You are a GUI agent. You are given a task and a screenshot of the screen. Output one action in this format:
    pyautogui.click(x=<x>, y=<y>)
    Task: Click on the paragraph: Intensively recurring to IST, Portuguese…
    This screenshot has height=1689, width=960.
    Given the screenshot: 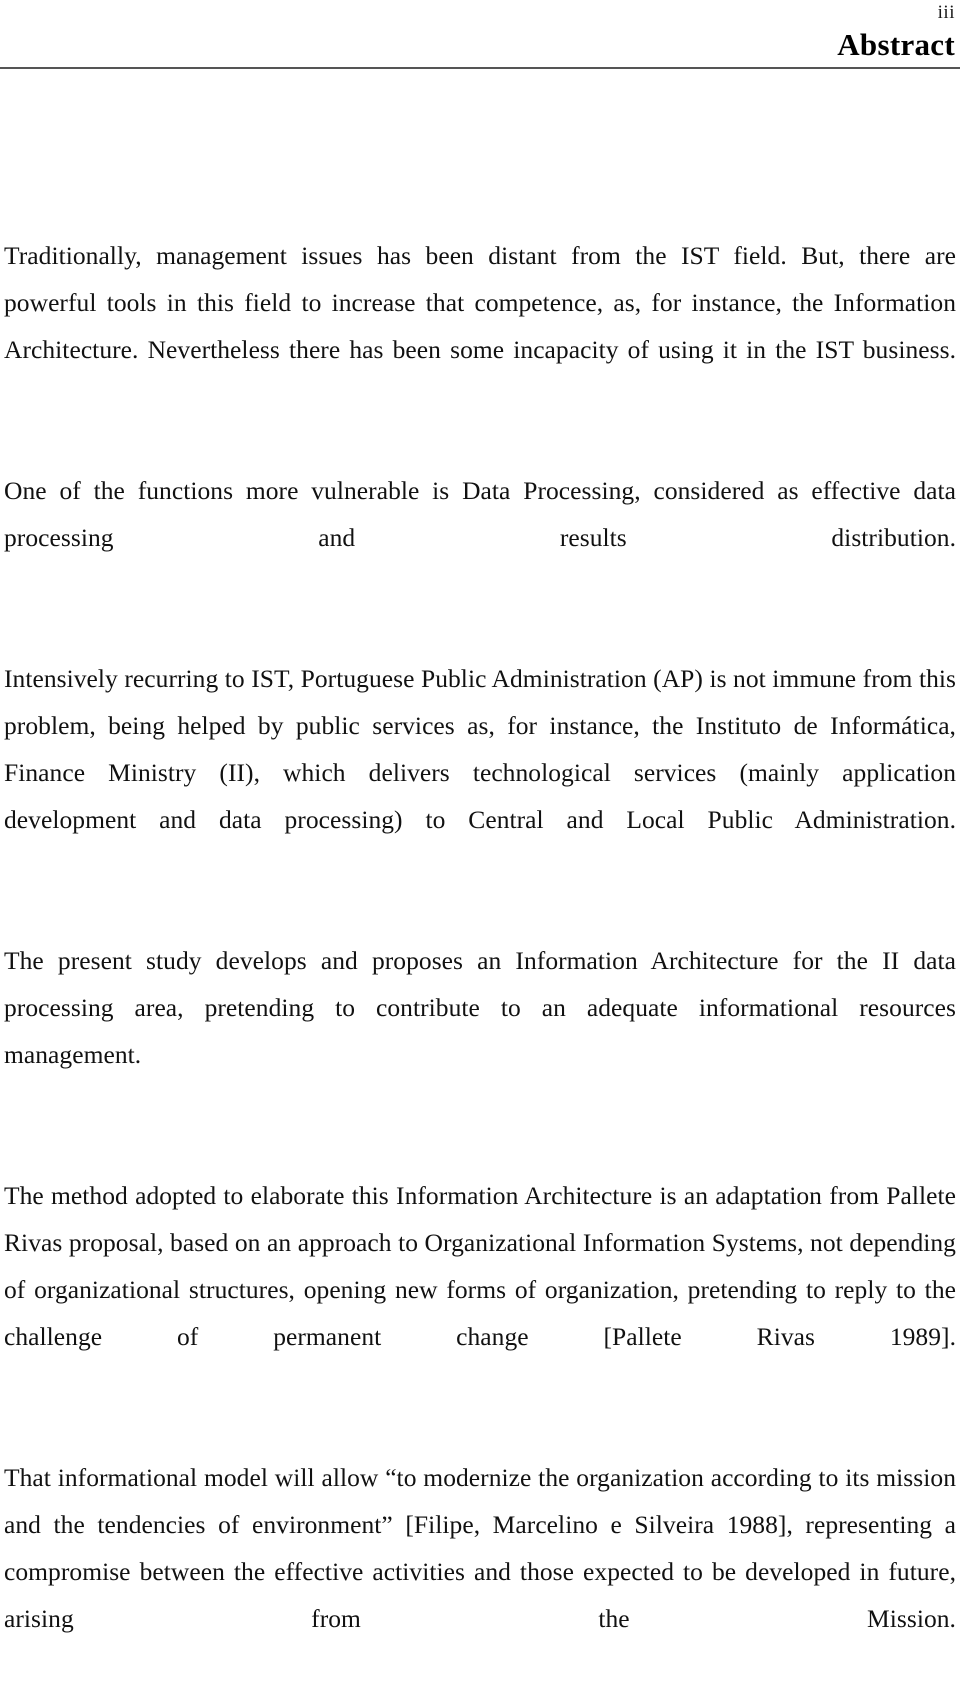 What is the action you would take?
    pyautogui.click(x=480, y=749)
    